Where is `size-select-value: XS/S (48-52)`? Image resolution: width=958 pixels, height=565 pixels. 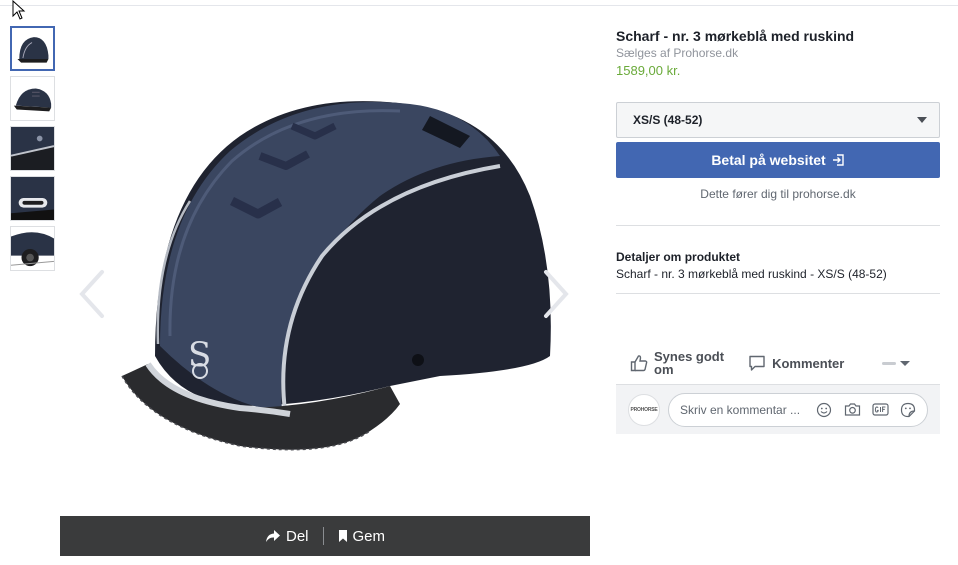
size-select-value: XS/S (48-52) is located at coordinates (668, 120).